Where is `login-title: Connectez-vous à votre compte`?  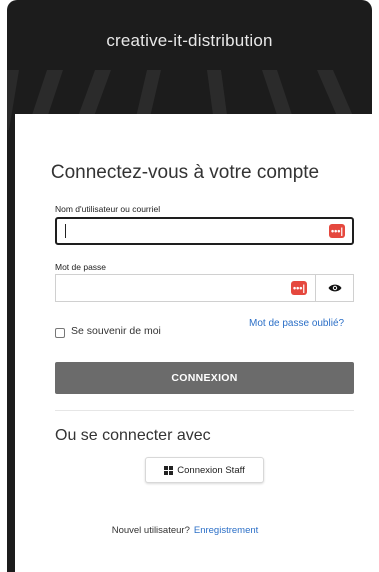 login-title: Connectez-vous à votre compte is located at coordinates (185, 172).